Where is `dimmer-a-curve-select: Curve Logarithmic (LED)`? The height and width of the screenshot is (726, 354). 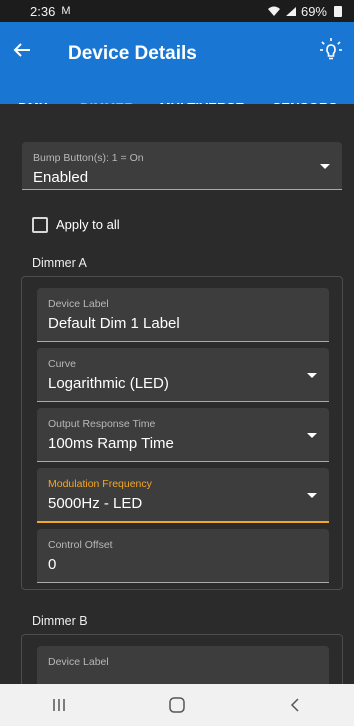 dimmer-a-curve-select: Curve Logarithmic (LED) is located at coordinates (183, 375).